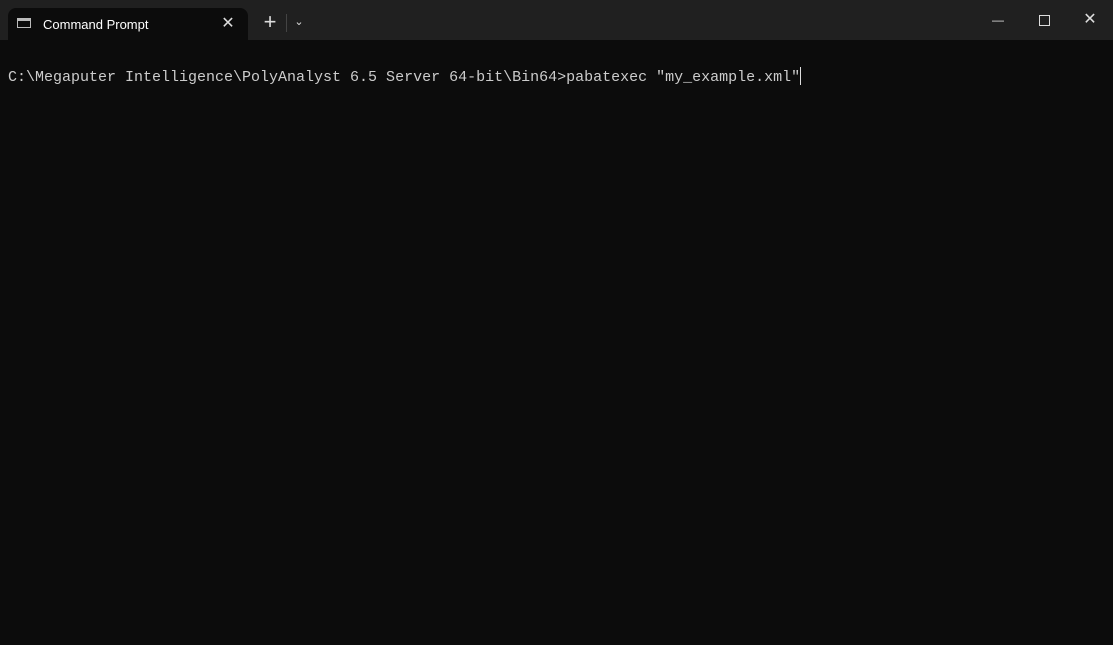 This screenshot has width=1113, height=645. I want to click on tab-title: Command Prompt, so click(96, 24).